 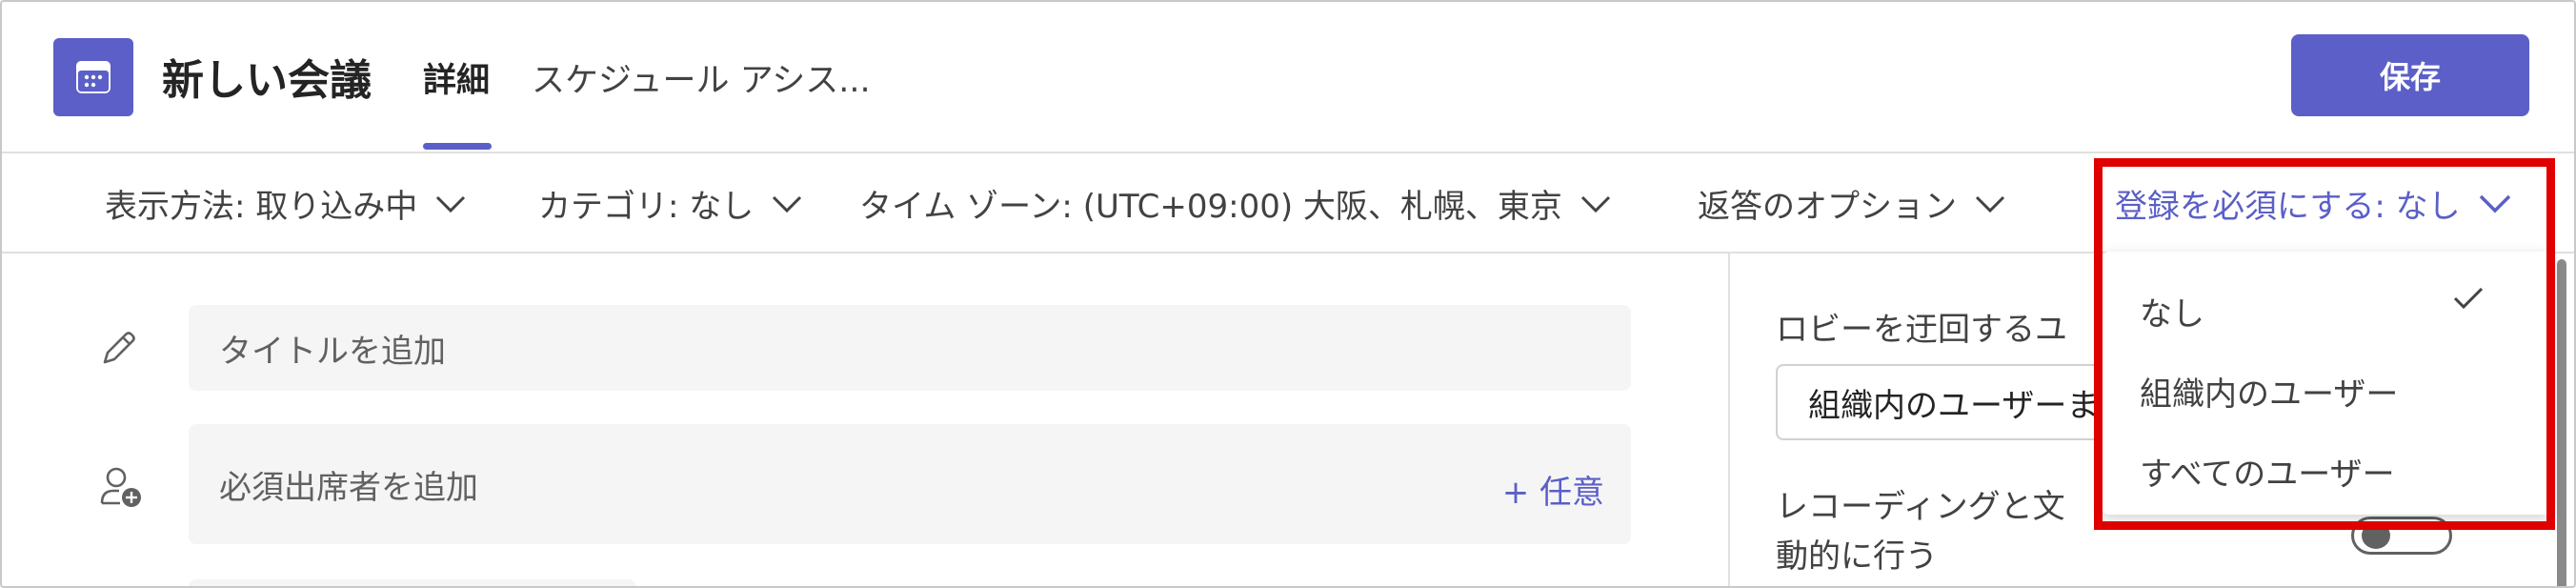 I want to click on timezone-dropdown: タイム ゾーン: (UTC+09:00) 大阪、札幌、東京, so click(x=1236, y=204).